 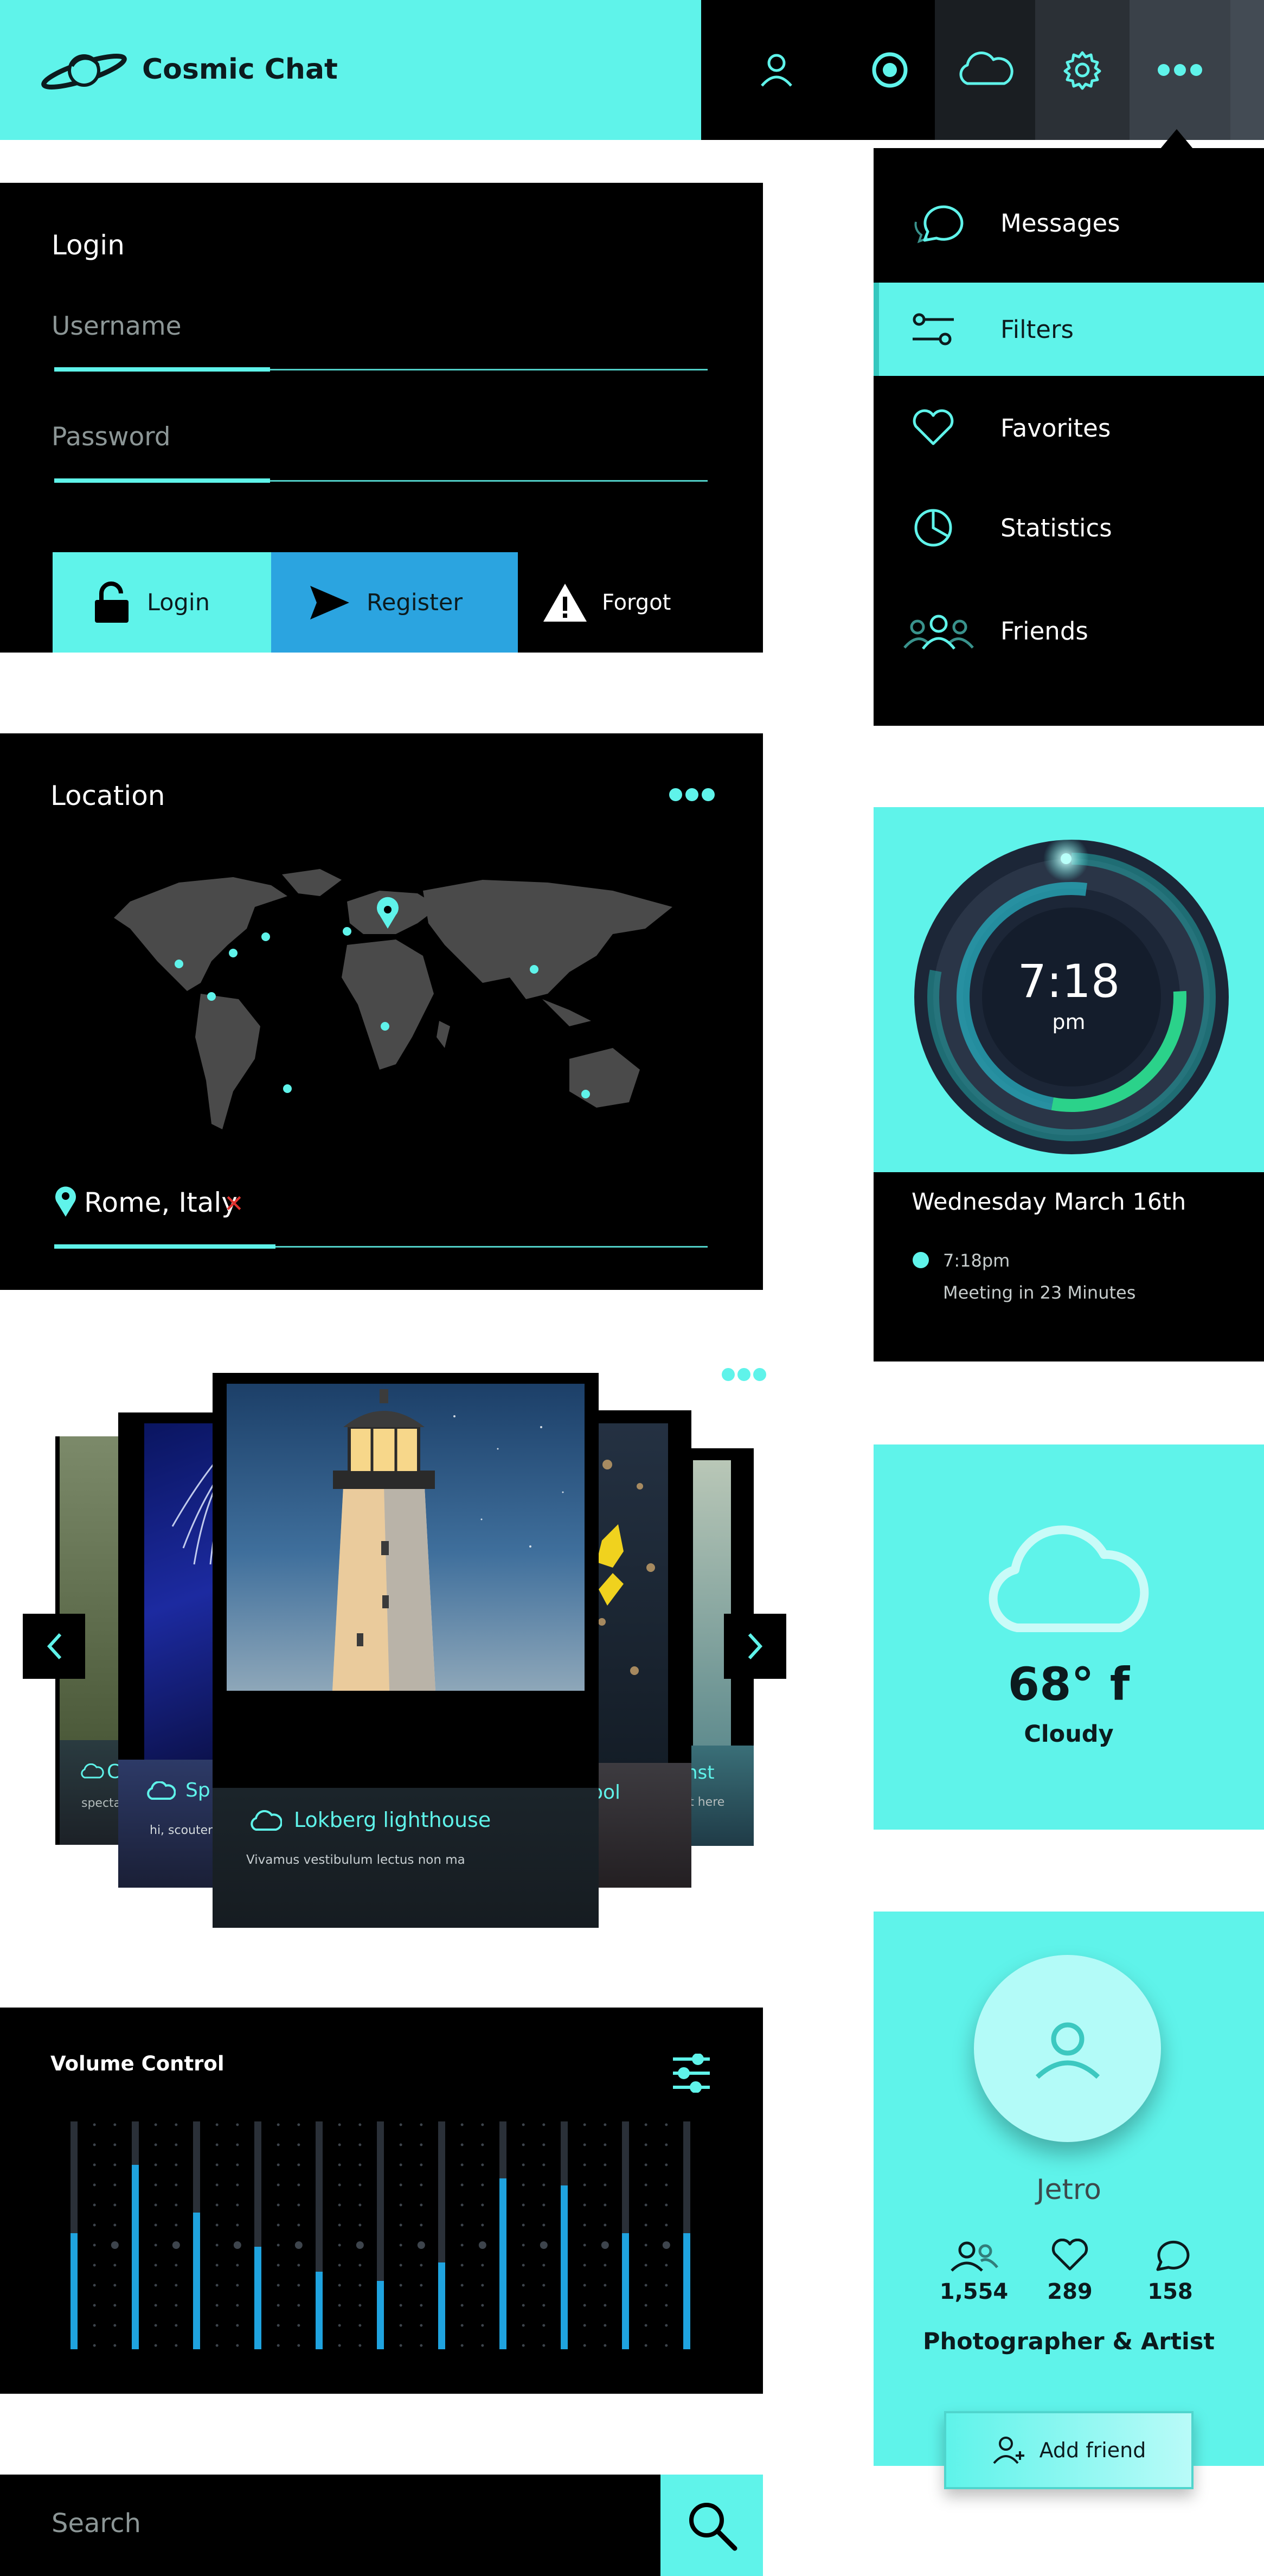 What do you see at coordinates (985, 70) in the screenshot?
I see `cloud-tab` at bounding box center [985, 70].